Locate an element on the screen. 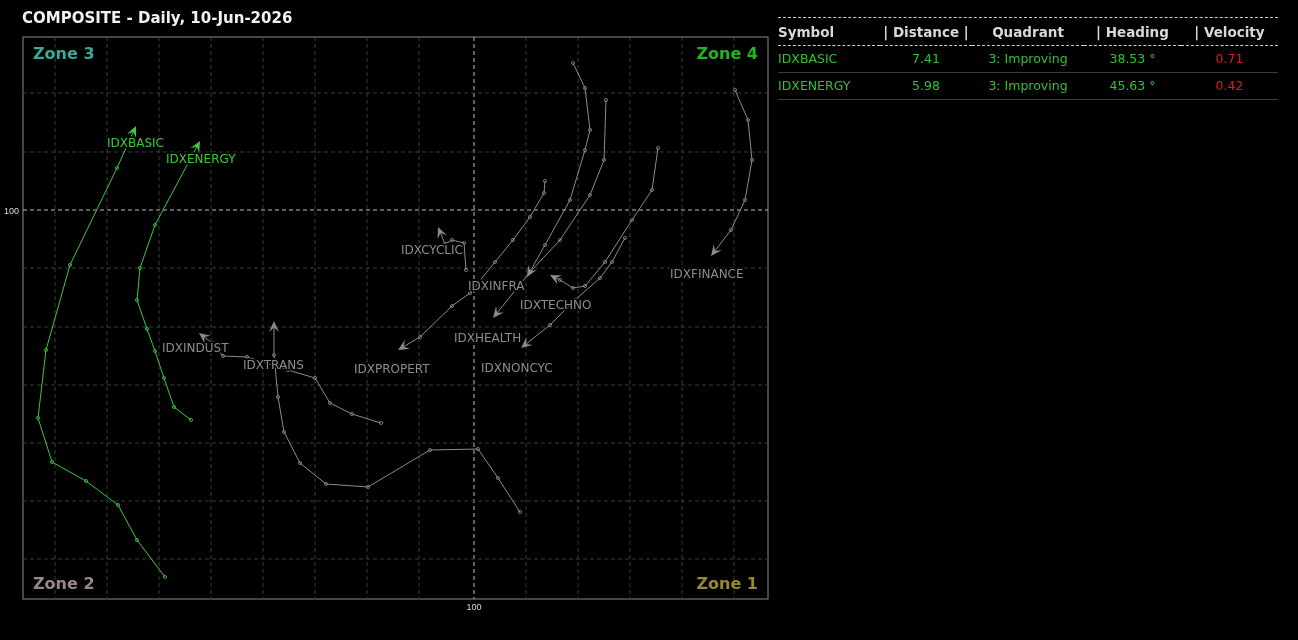 The width and height of the screenshot is (1298, 640). chart-title: COMPOSITE - Daily, 10-Jun-2026 is located at coordinates (157, 18).